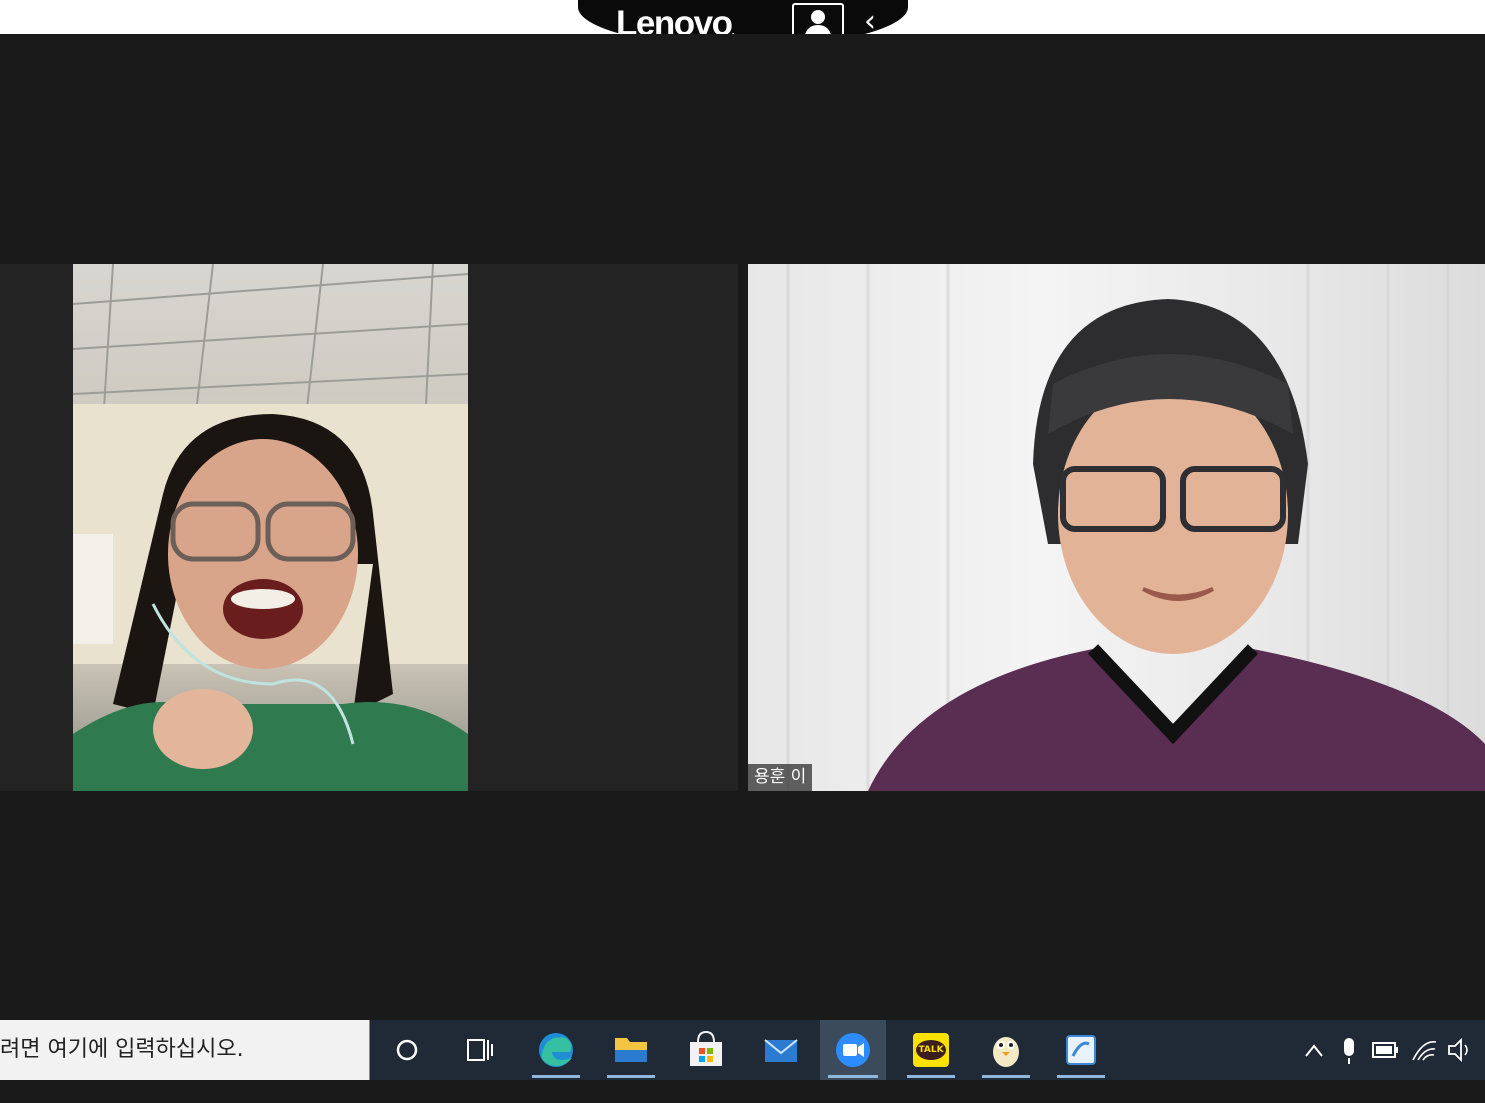 This screenshot has width=1485, height=1103. I want to click on cortana-button, so click(407, 1050).